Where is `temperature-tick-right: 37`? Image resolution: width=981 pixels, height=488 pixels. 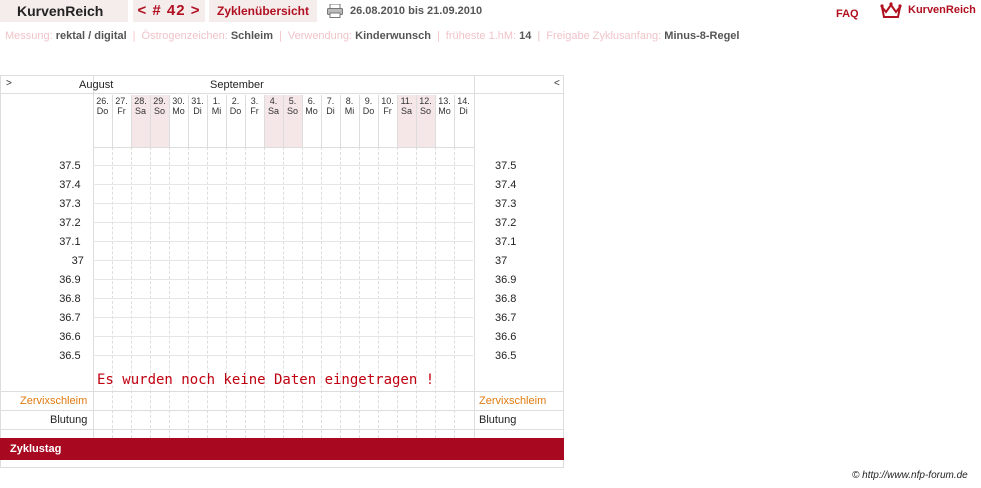
temperature-tick-right: 37 is located at coordinates (501, 261).